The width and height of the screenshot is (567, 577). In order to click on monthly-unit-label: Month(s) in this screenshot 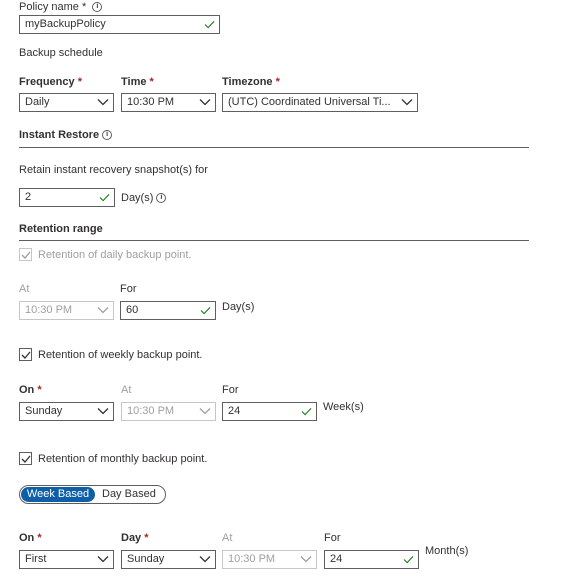, I will do `click(447, 551)`.